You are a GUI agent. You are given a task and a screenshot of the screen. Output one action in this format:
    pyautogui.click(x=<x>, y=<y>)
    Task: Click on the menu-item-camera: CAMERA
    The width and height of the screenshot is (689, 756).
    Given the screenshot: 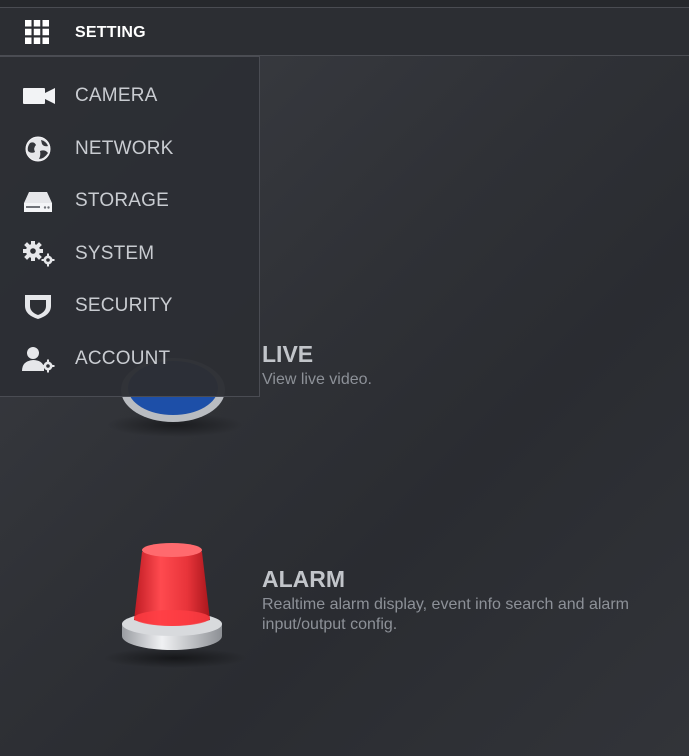 What is the action you would take?
    pyautogui.click(x=129, y=96)
    